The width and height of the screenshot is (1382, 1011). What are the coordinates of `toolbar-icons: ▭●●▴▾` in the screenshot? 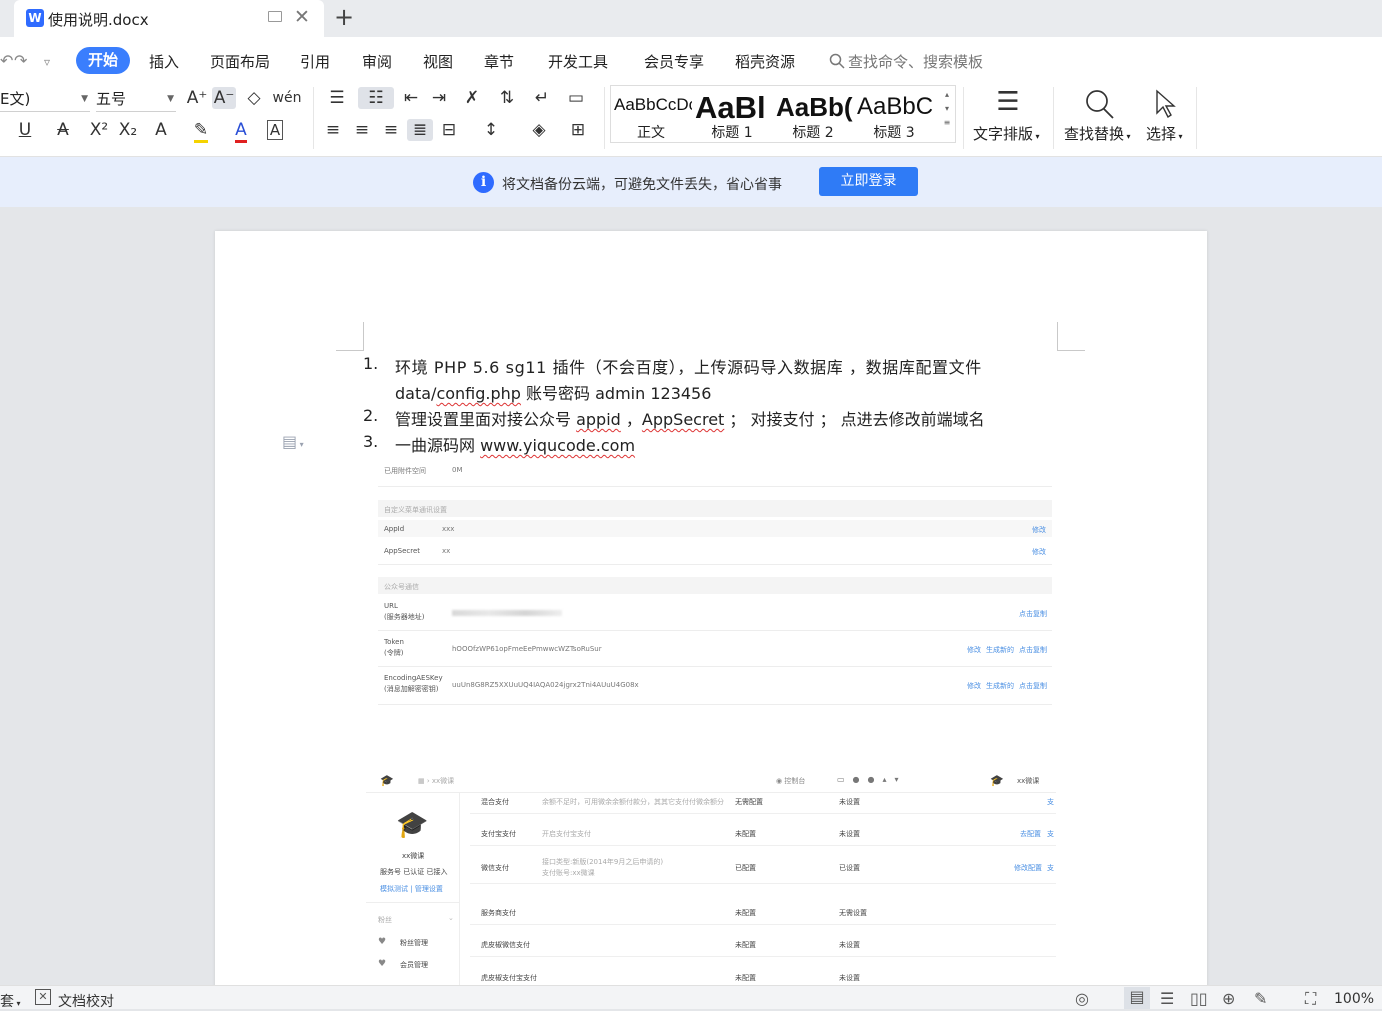 It's located at (872, 779).